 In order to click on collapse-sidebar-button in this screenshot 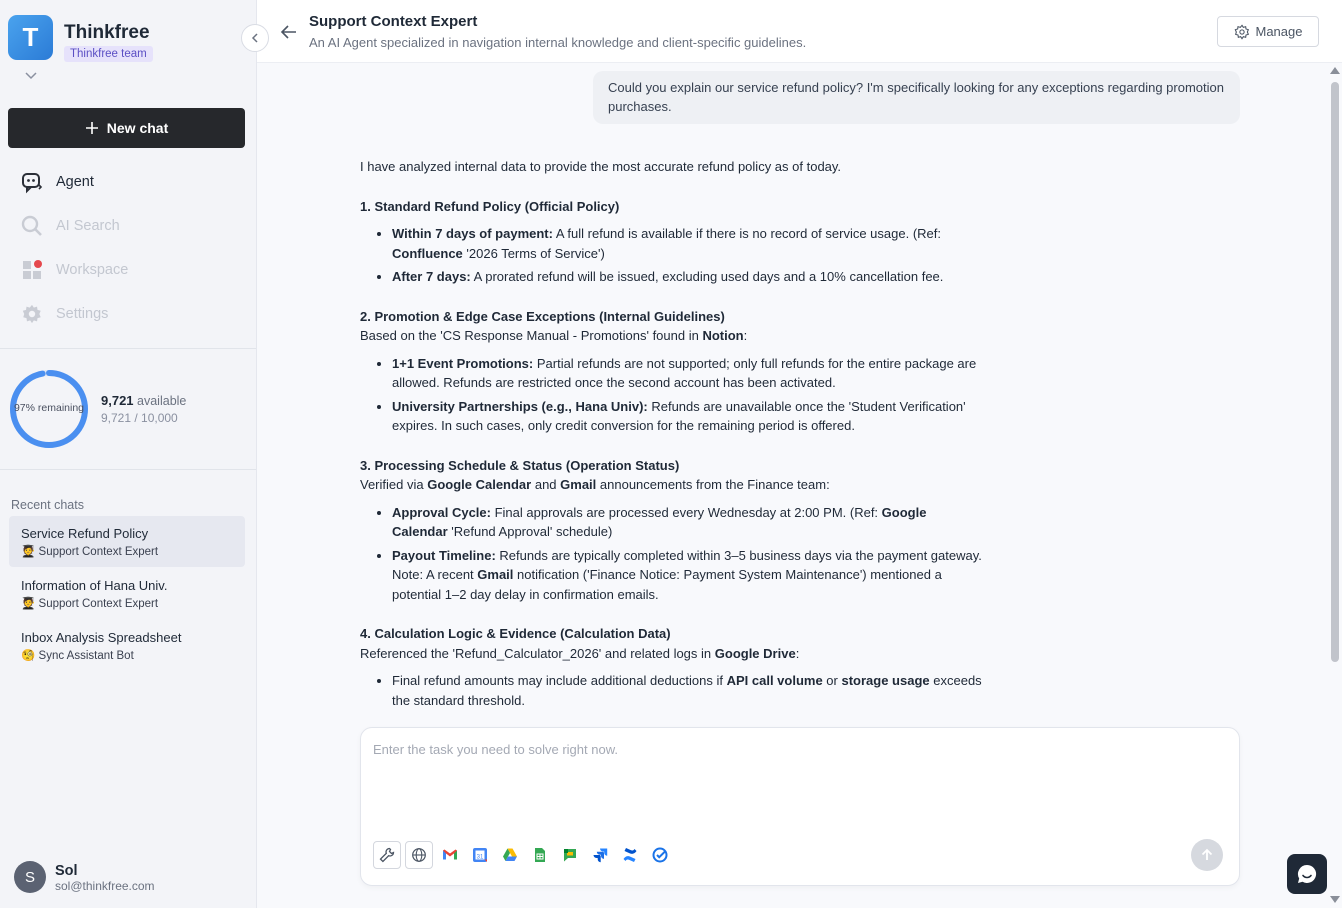, I will do `click(255, 38)`.